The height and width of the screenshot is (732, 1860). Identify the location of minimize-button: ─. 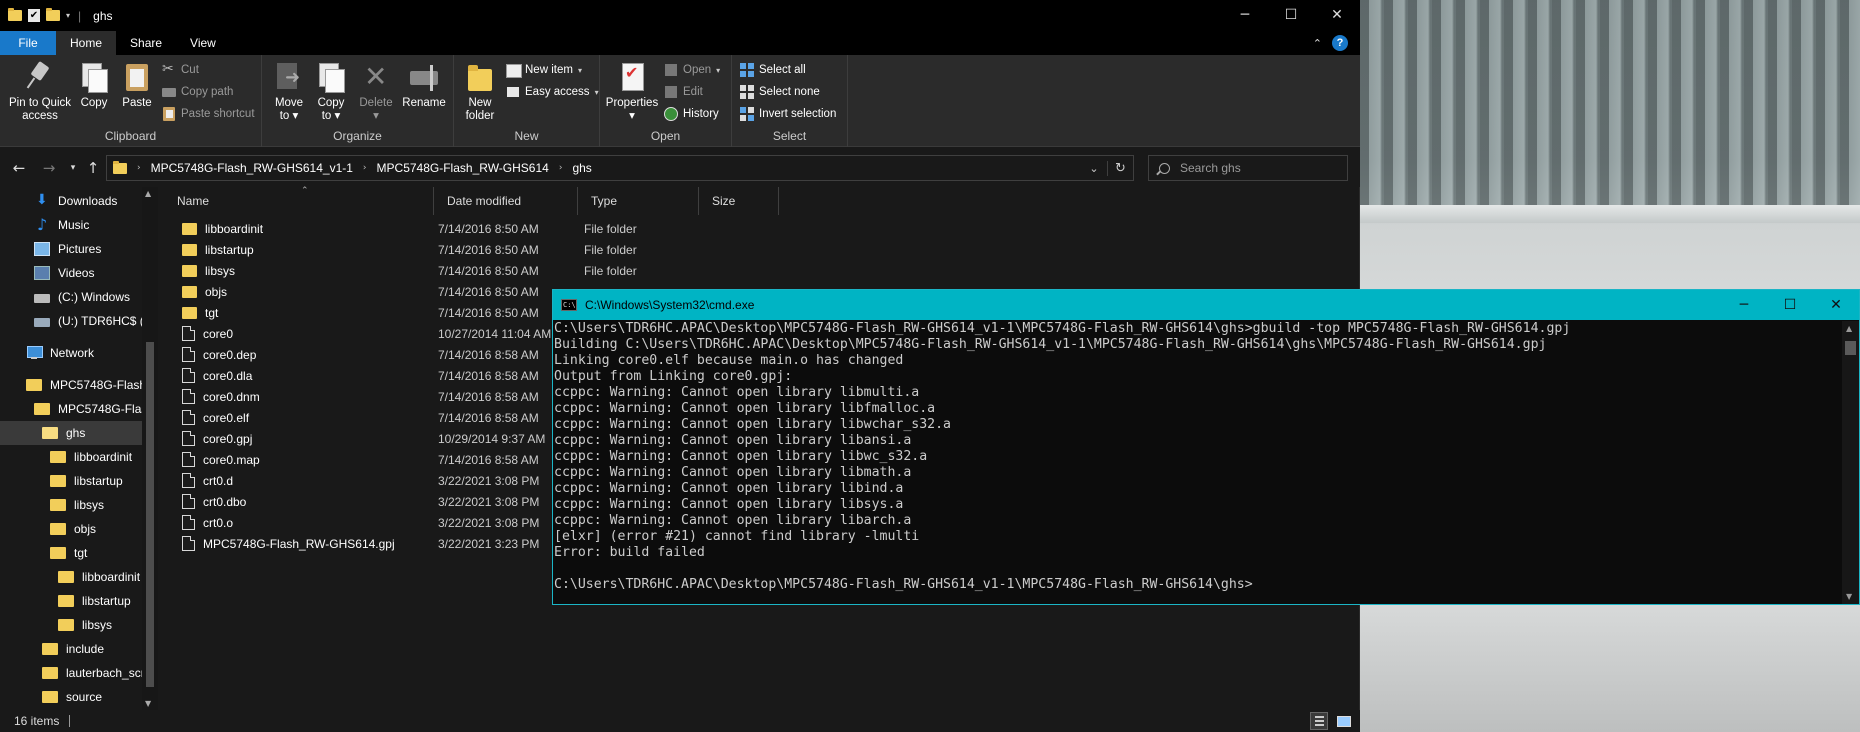
(1245, 15).